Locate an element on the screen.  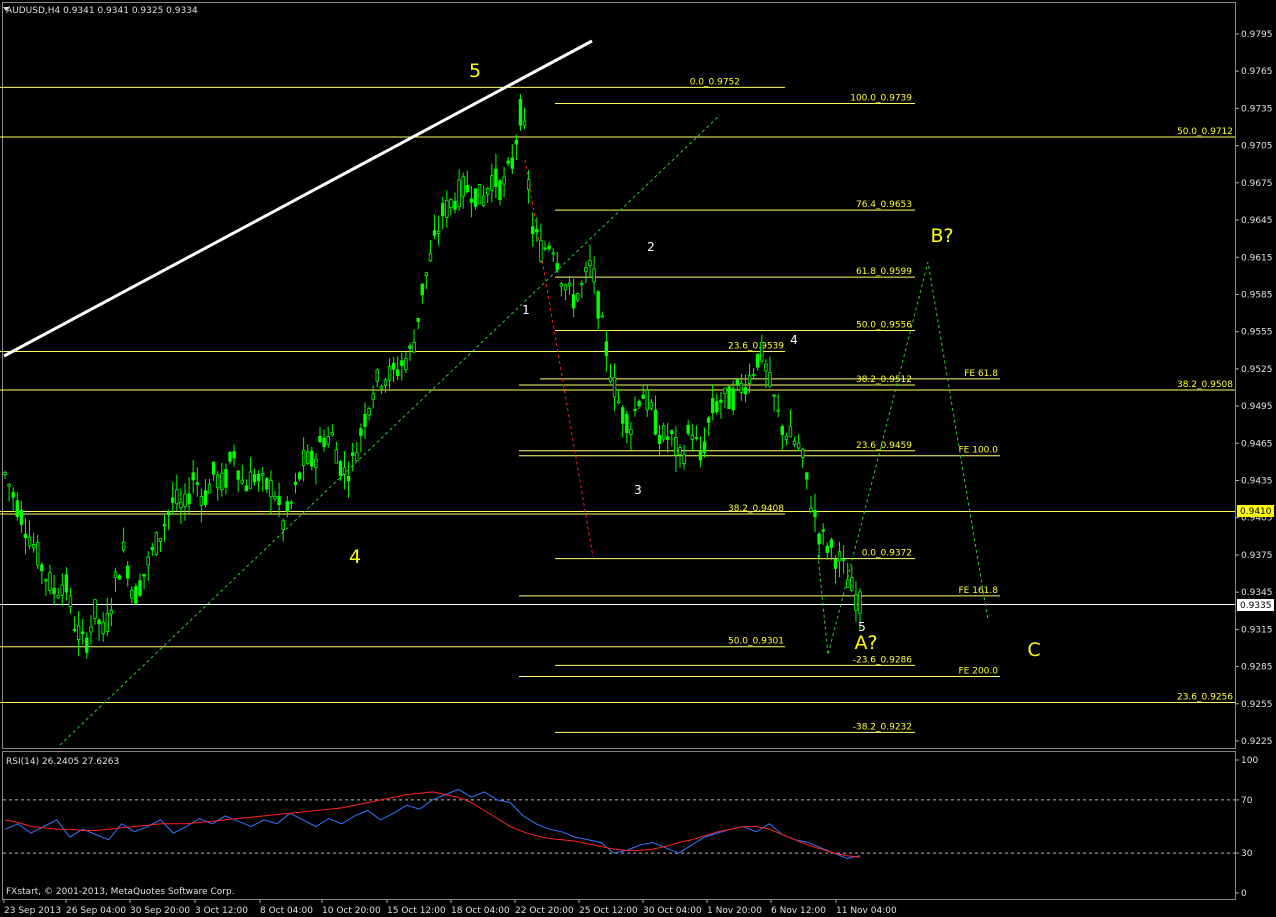
fib-level-label: FE 161.8 is located at coordinates (979, 591).